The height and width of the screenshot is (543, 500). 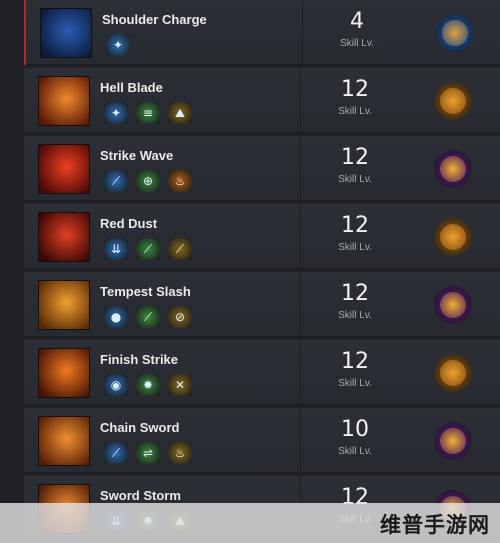 What do you see at coordinates (116, 385) in the screenshot?
I see `effect-icon: ◉` at bounding box center [116, 385].